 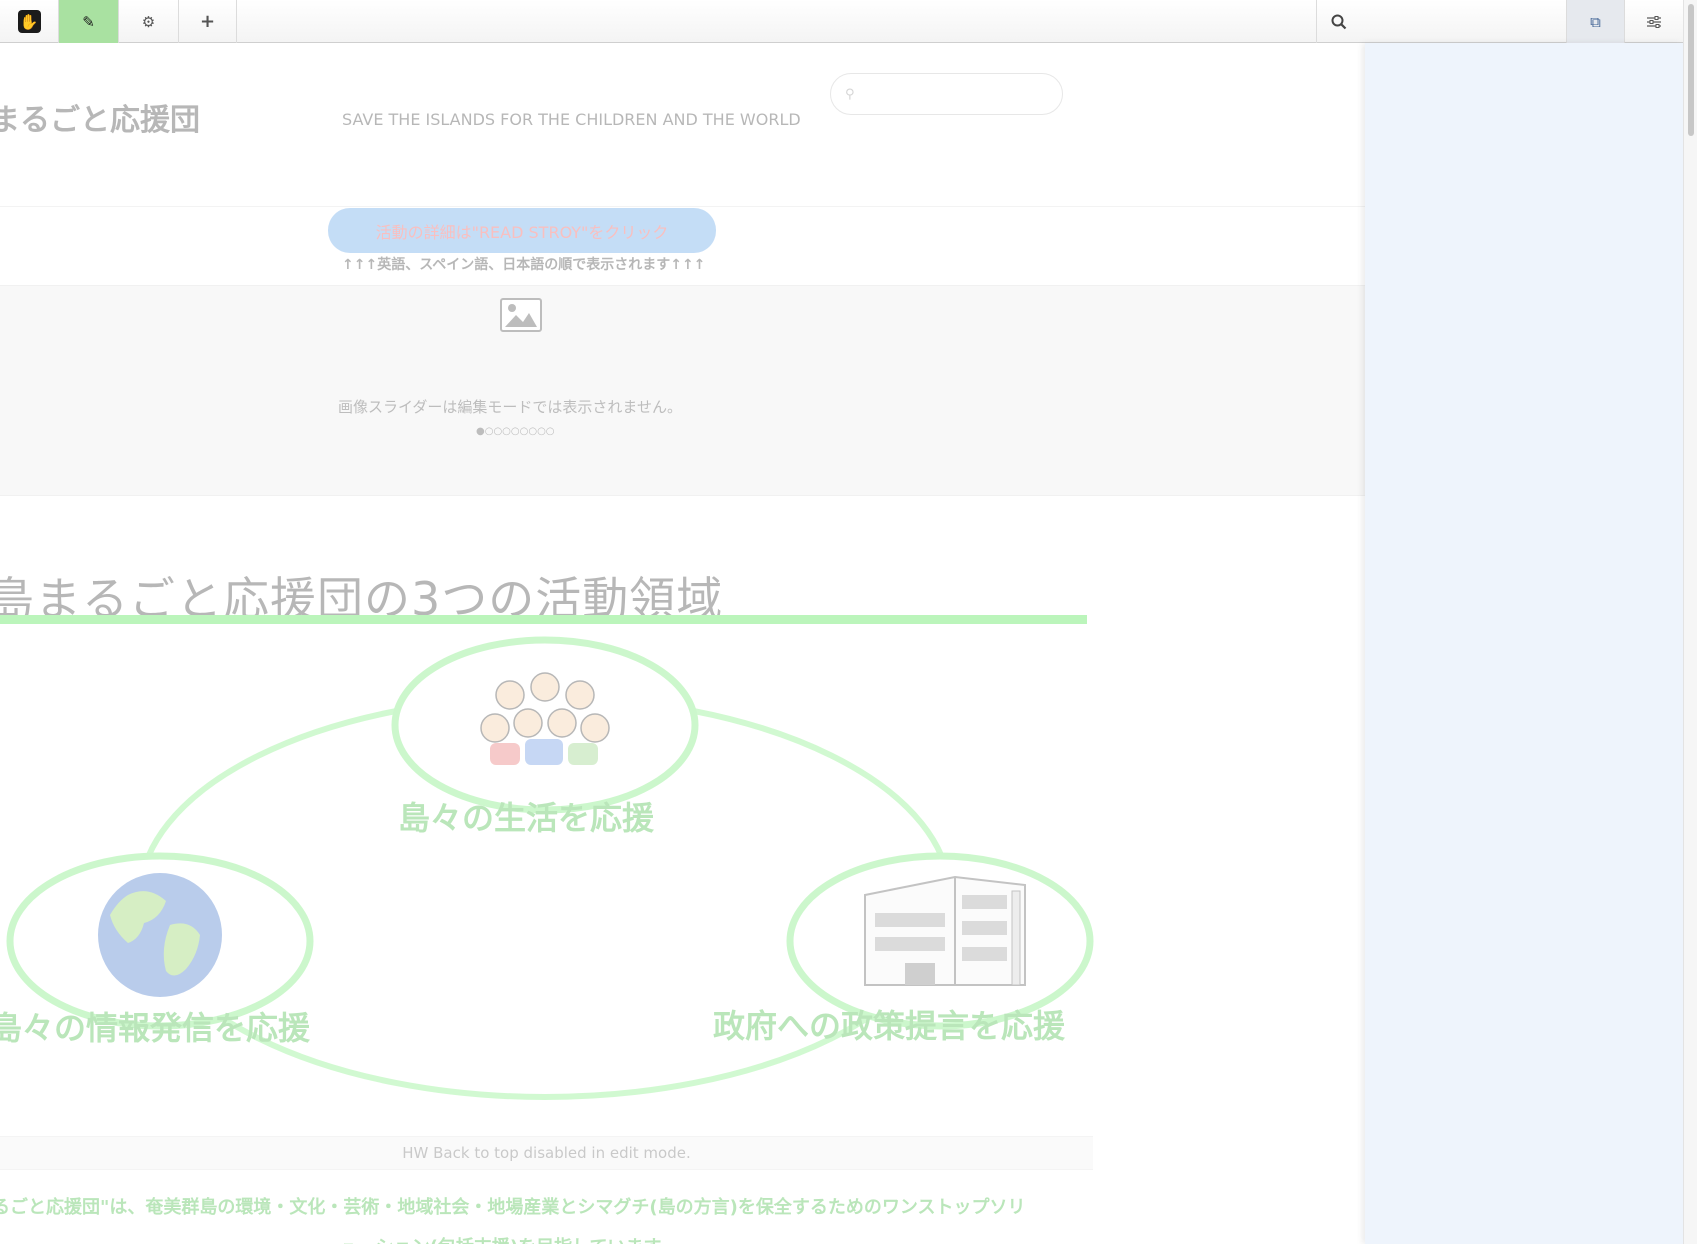 I want to click on add-content-button: +, so click(x=208, y=21).